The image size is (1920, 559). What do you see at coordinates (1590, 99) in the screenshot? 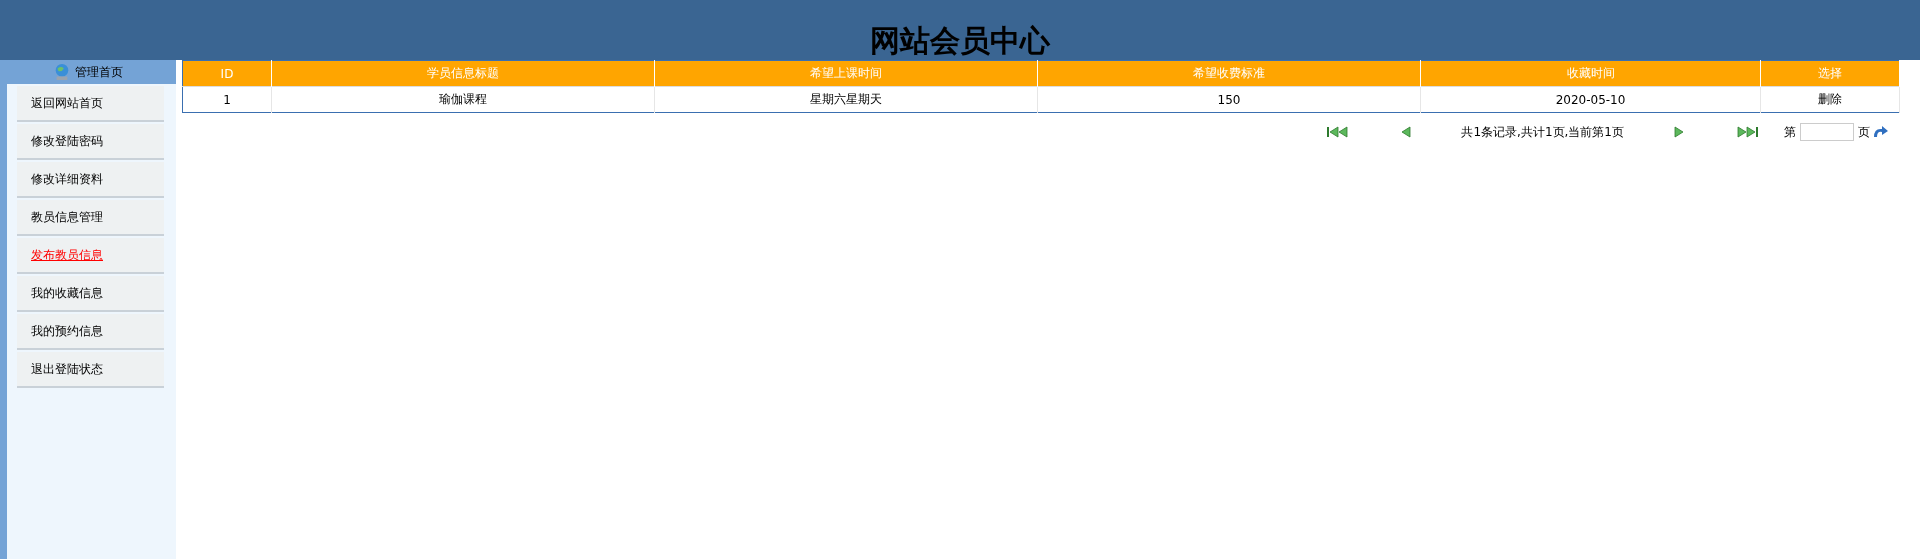
I see `table-cell: 2020-05-10` at bounding box center [1590, 99].